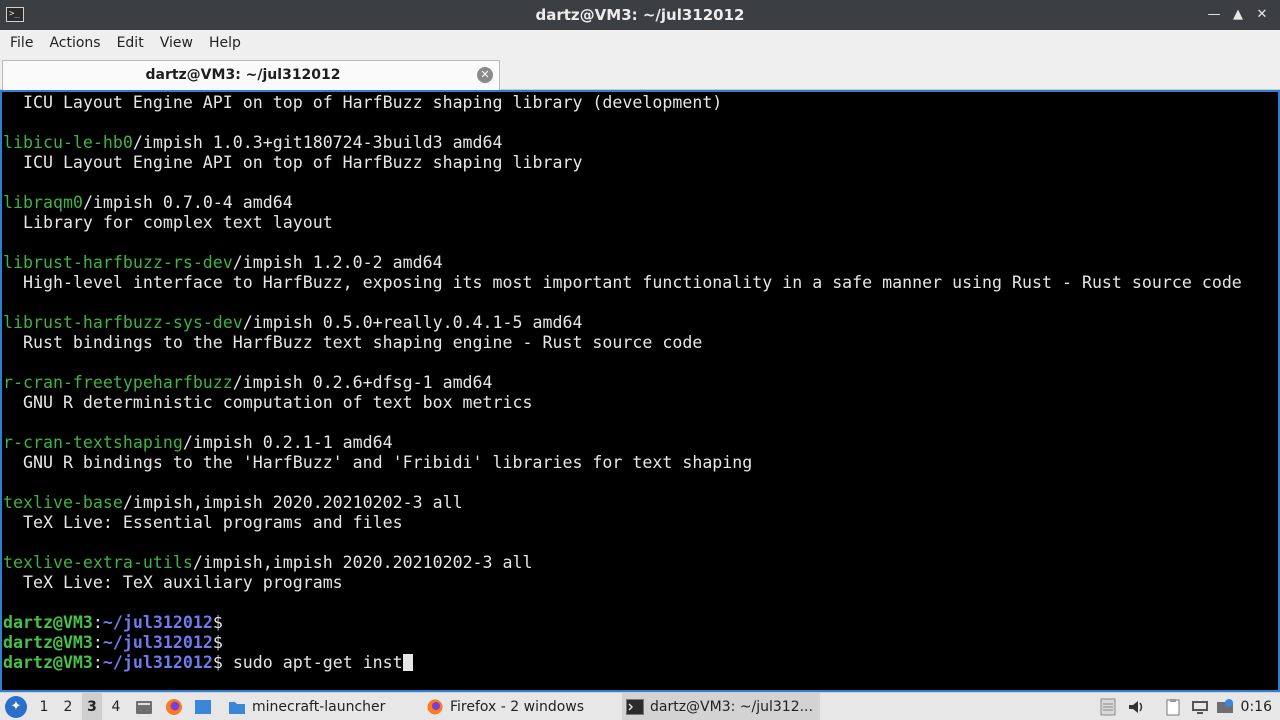  I want to click on package-name: texlive-extra-utils, so click(98, 562).